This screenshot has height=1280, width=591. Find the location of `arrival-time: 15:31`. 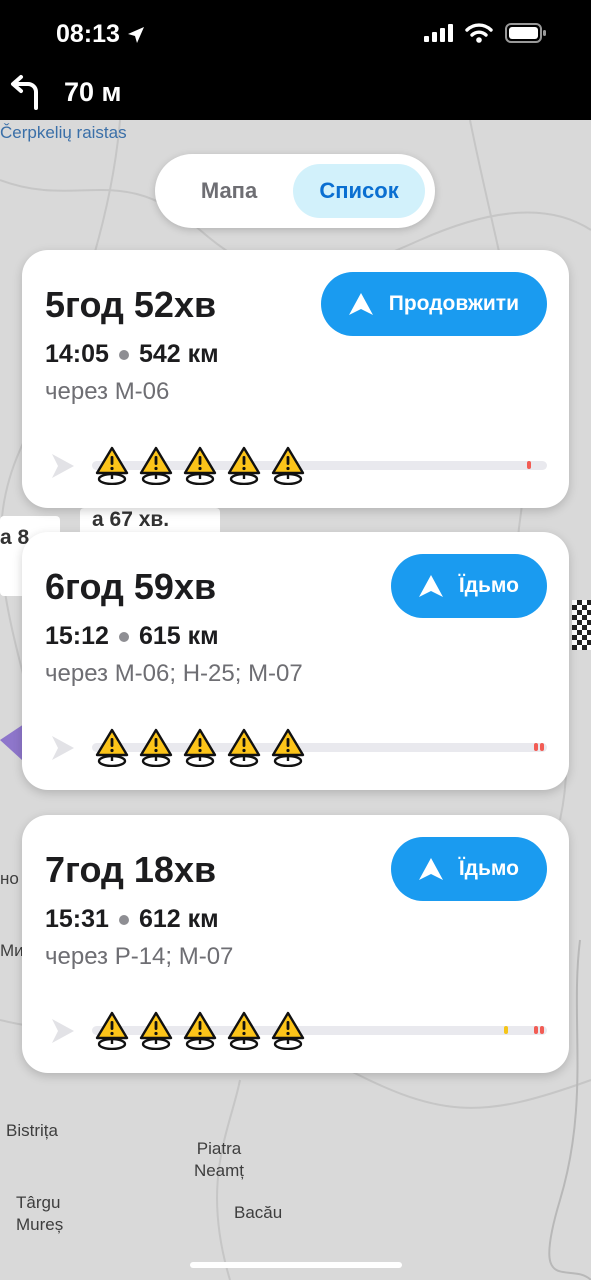

arrival-time: 15:31 is located at coordinates (77, 919).